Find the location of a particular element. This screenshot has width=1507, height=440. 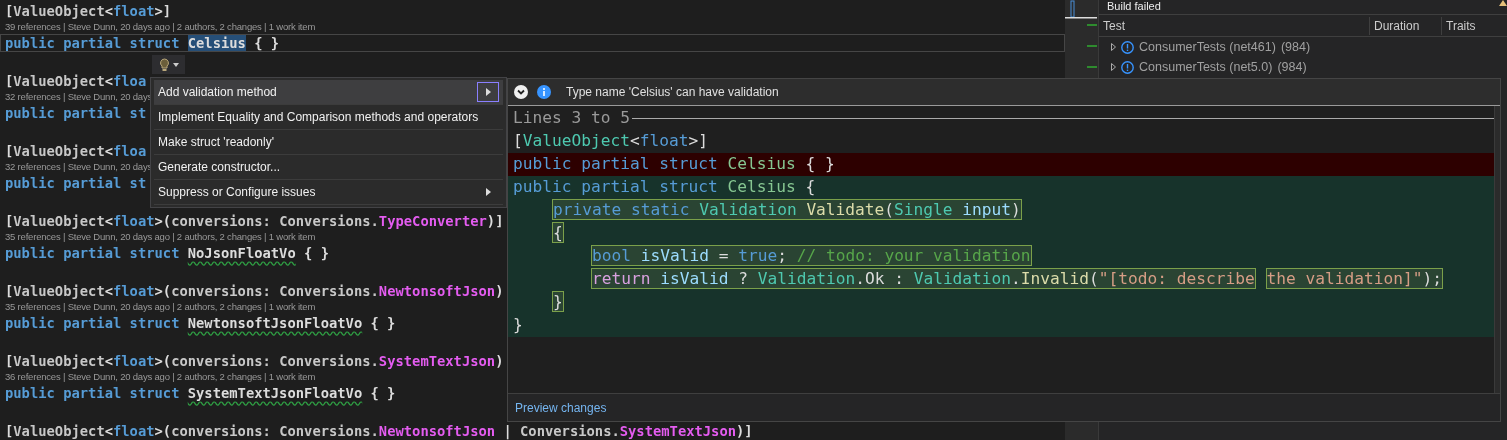

code-line: [ValueObject<float>(conversions: Conversions.TypeConverter)] is located at coordinates (254, 221).